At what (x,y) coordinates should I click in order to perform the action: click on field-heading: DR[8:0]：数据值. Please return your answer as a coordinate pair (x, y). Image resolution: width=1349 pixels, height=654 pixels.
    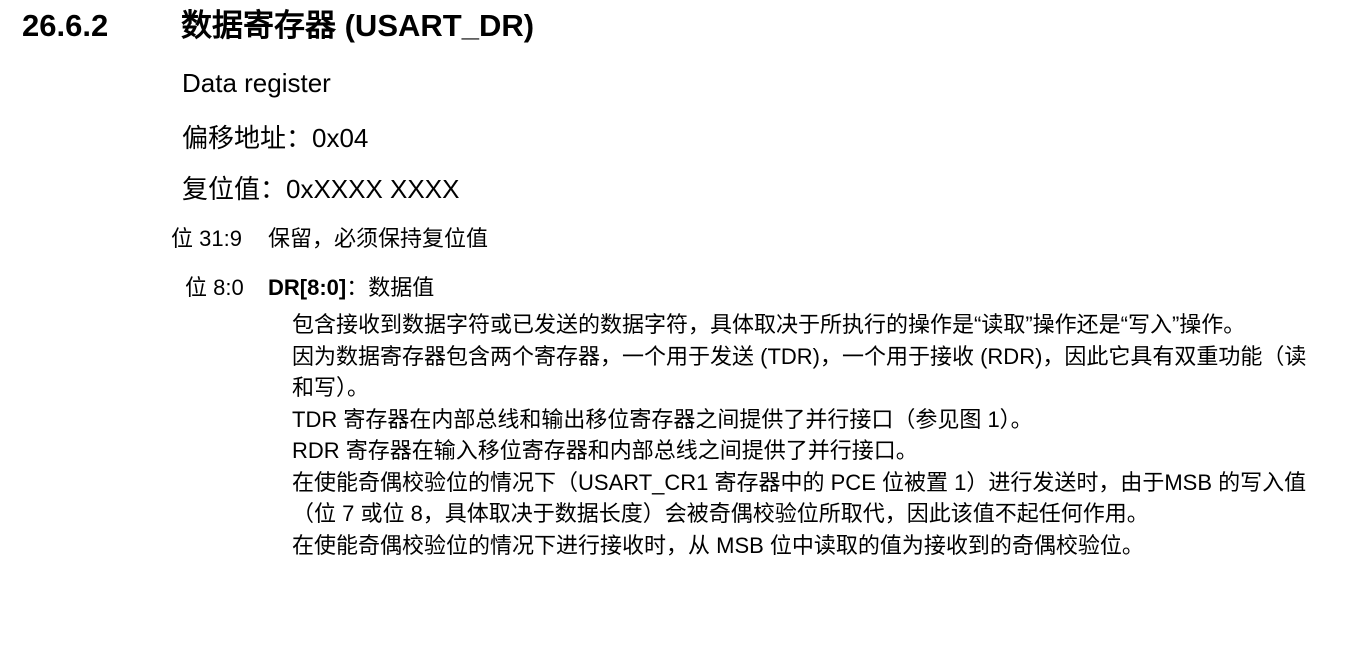
    Looking at the image, I should click on (351, 288).